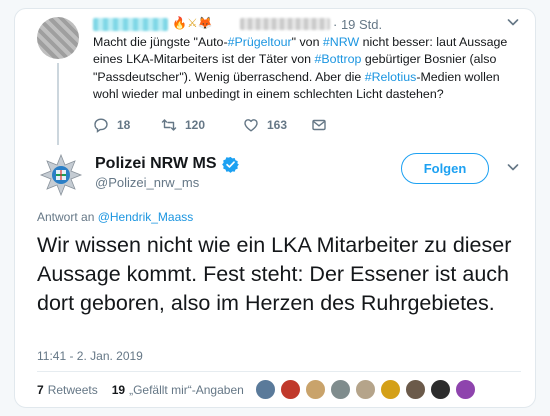 The height and width of the screenshot is (416, 550). What do you see at coordinates (230, 164) in the screenshot?
I see `verified-badge-icon` at bounding box center [230, 164].